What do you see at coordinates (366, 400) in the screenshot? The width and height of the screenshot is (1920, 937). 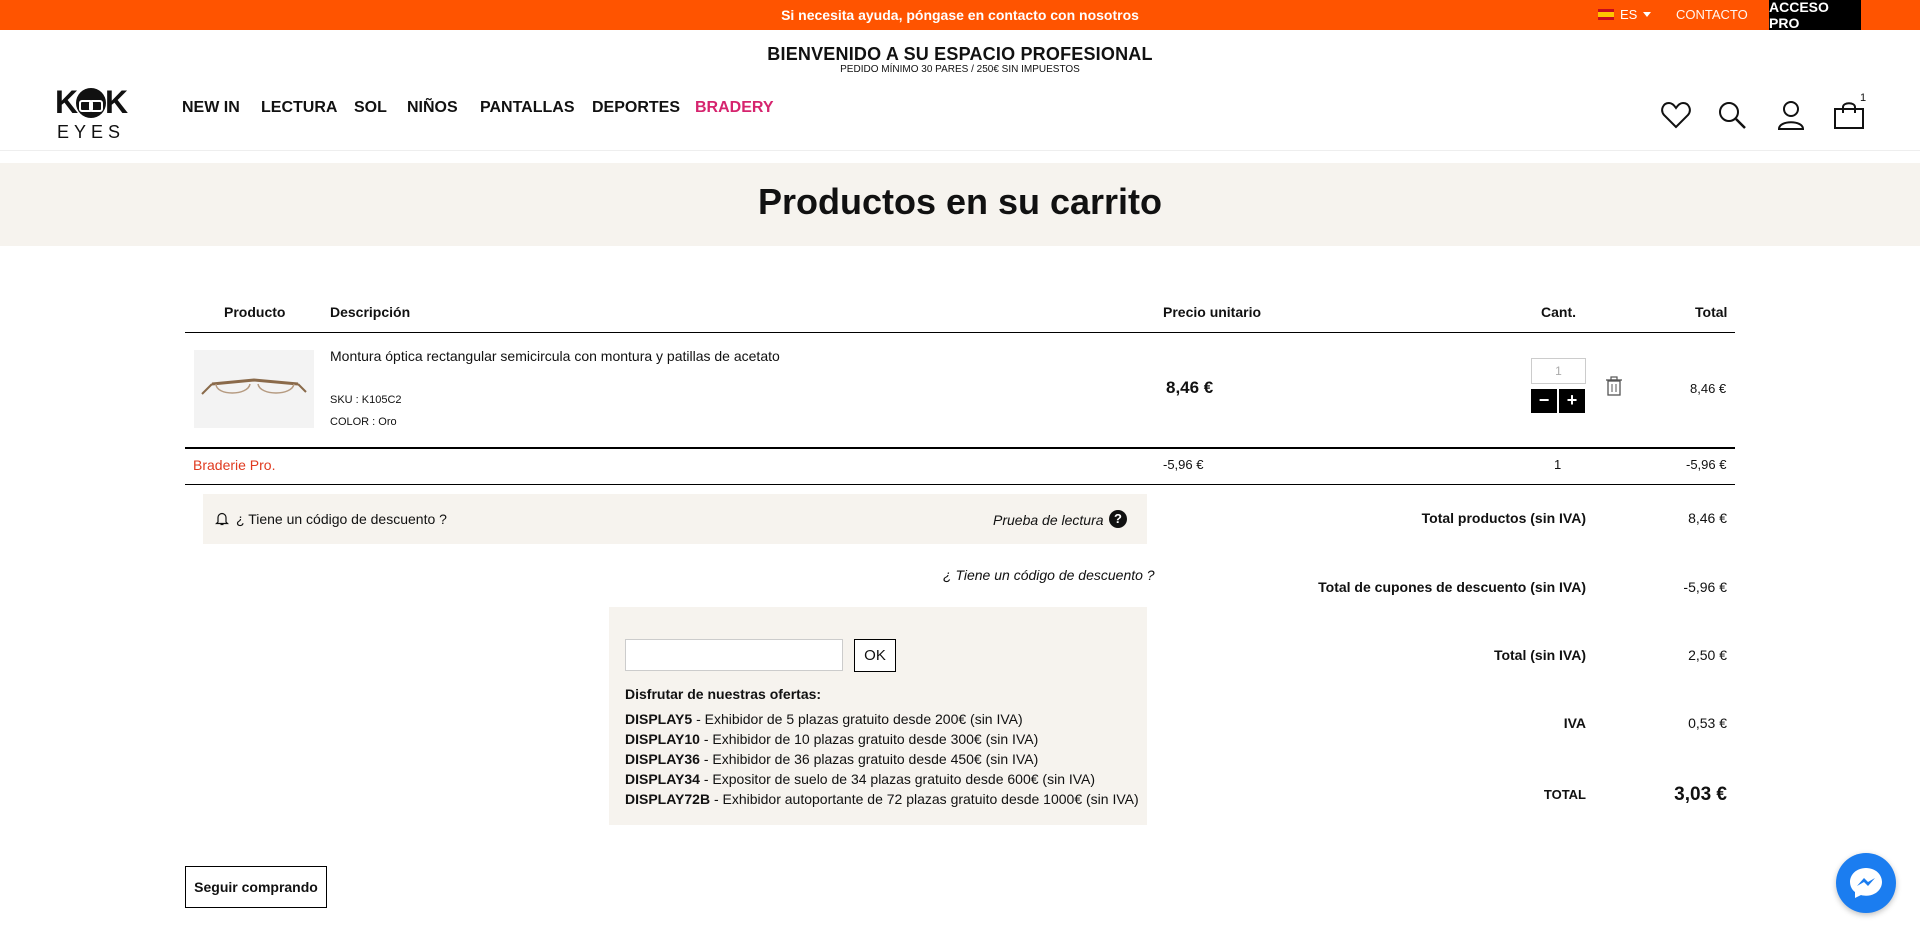 I see `product-sku: SKU : K105C2` at bounding box center [366, 400].